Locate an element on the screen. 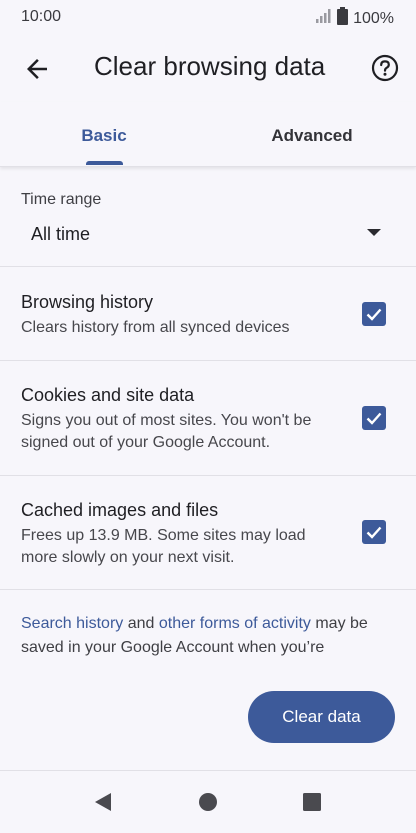  page-title: Clear browsing data is located at coordinates (210, 66).